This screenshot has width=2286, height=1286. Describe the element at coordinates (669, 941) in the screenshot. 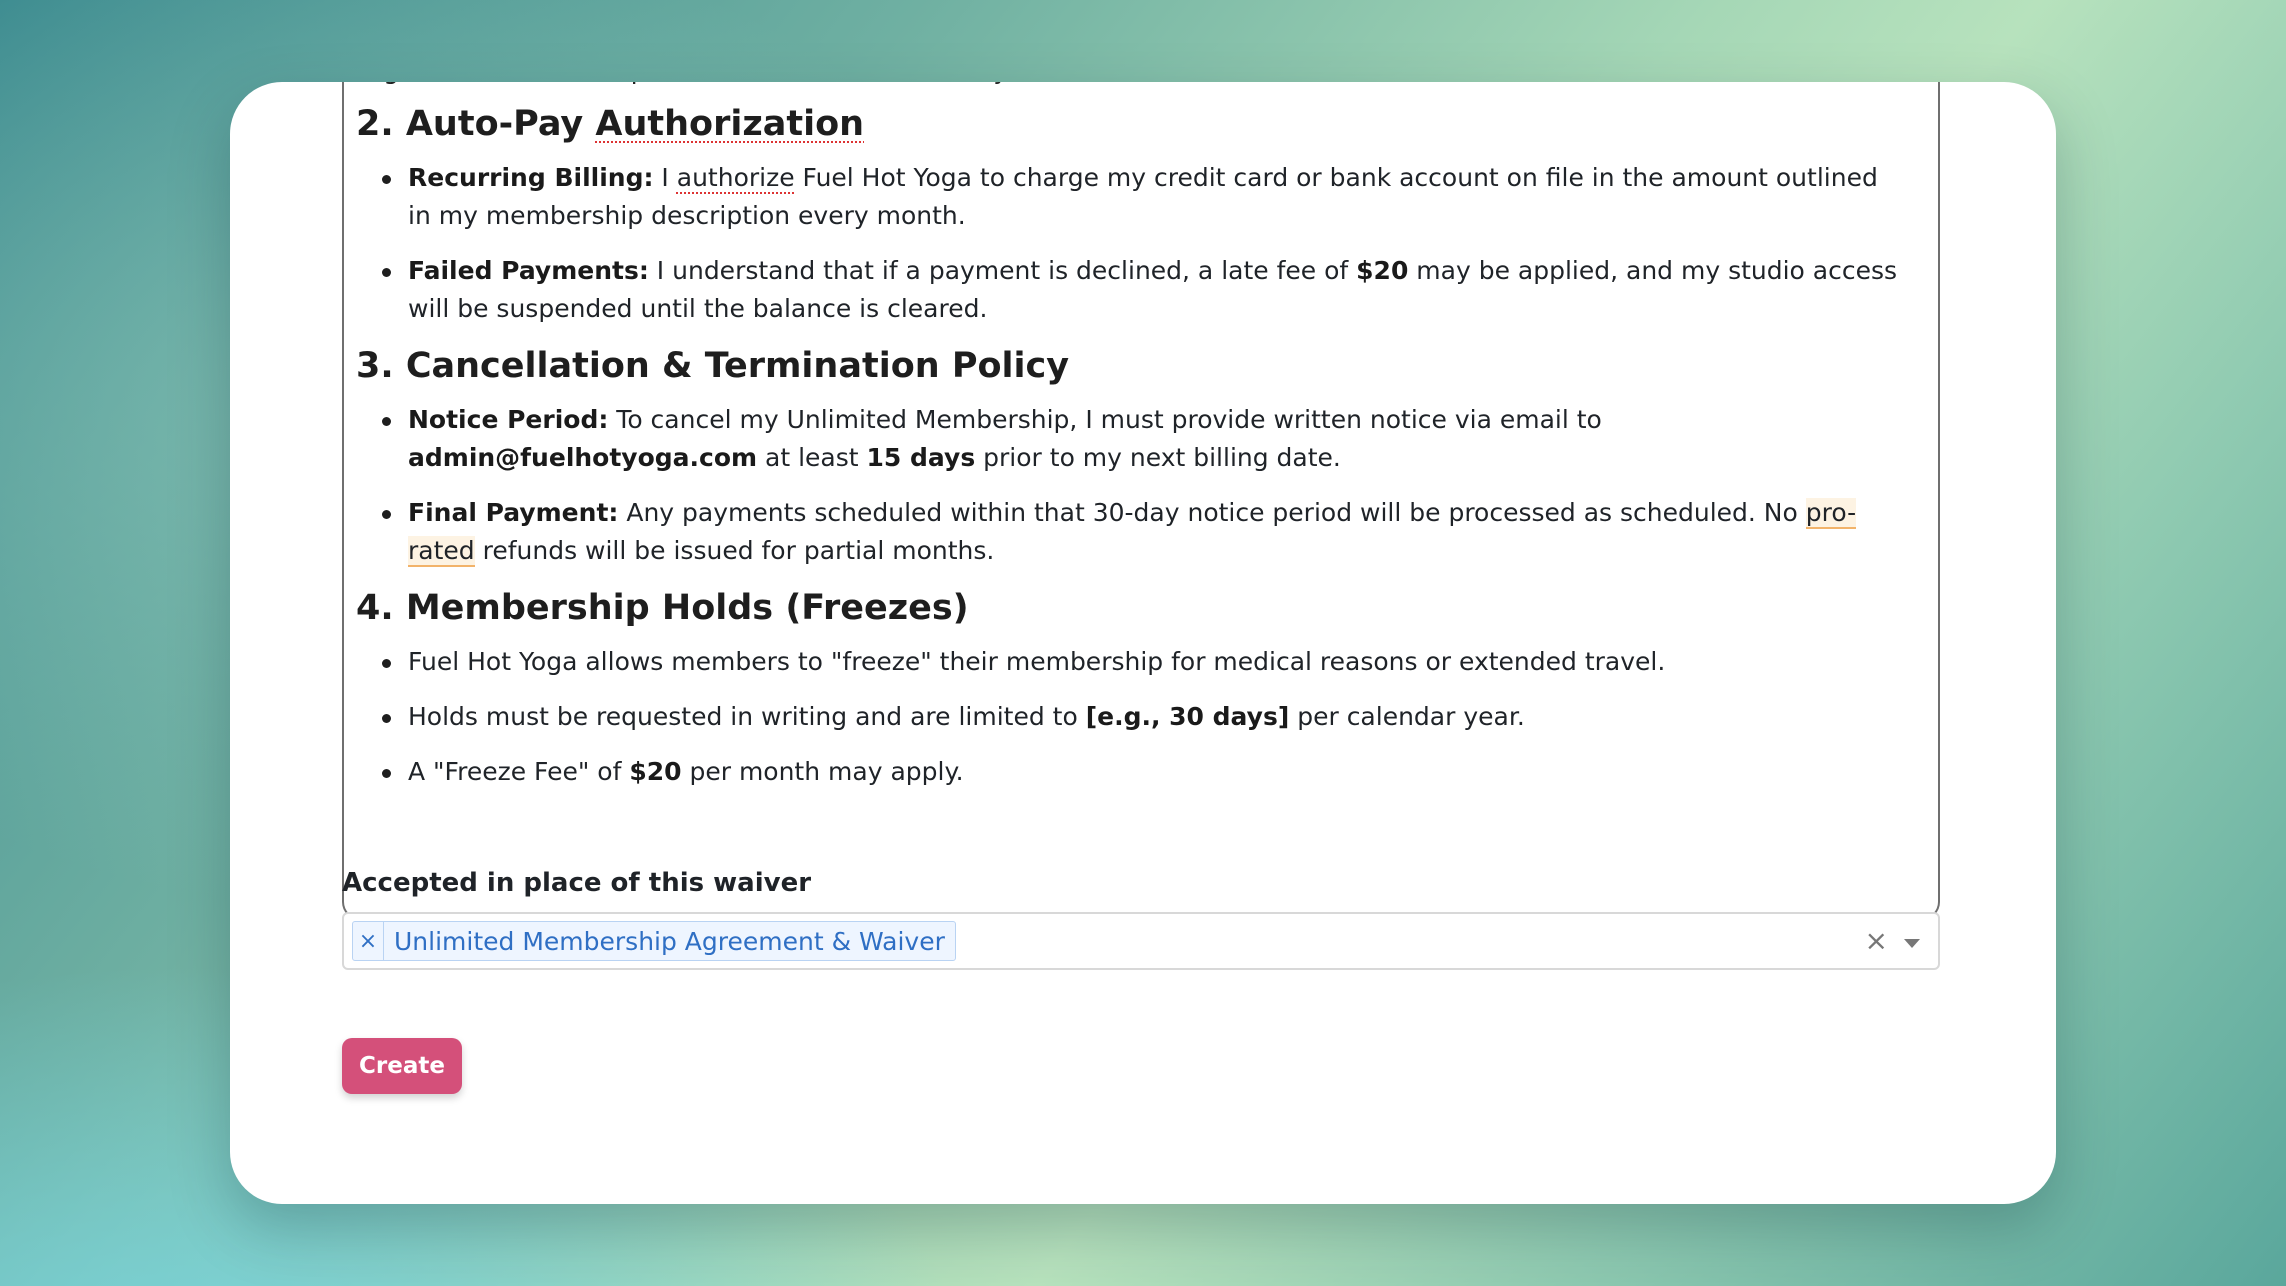

I see `chip-label: Unlimited Membership Agreement & Waiver` at that location.